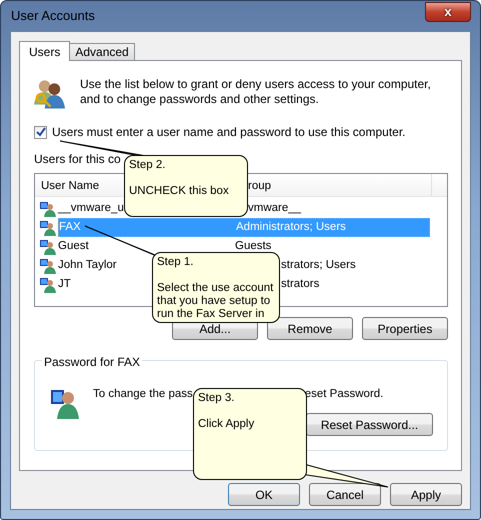  I want to click on tab: Advanced, so click(102, 51).